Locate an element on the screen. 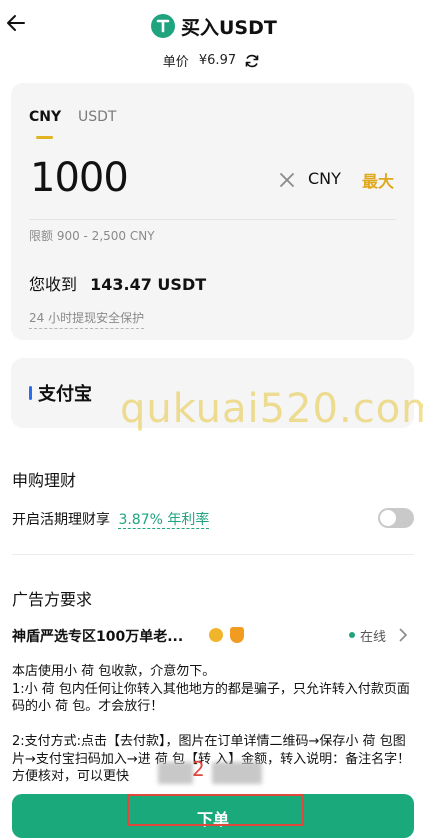 The height and width of the screenshot is (838, 423). clear-icon is located at coordinates (287, 180).